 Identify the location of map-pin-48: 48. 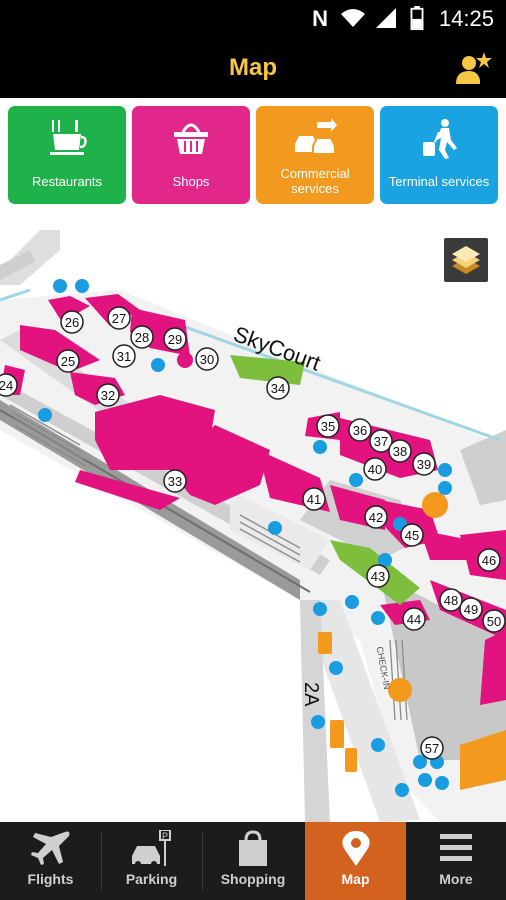
(451, 600).